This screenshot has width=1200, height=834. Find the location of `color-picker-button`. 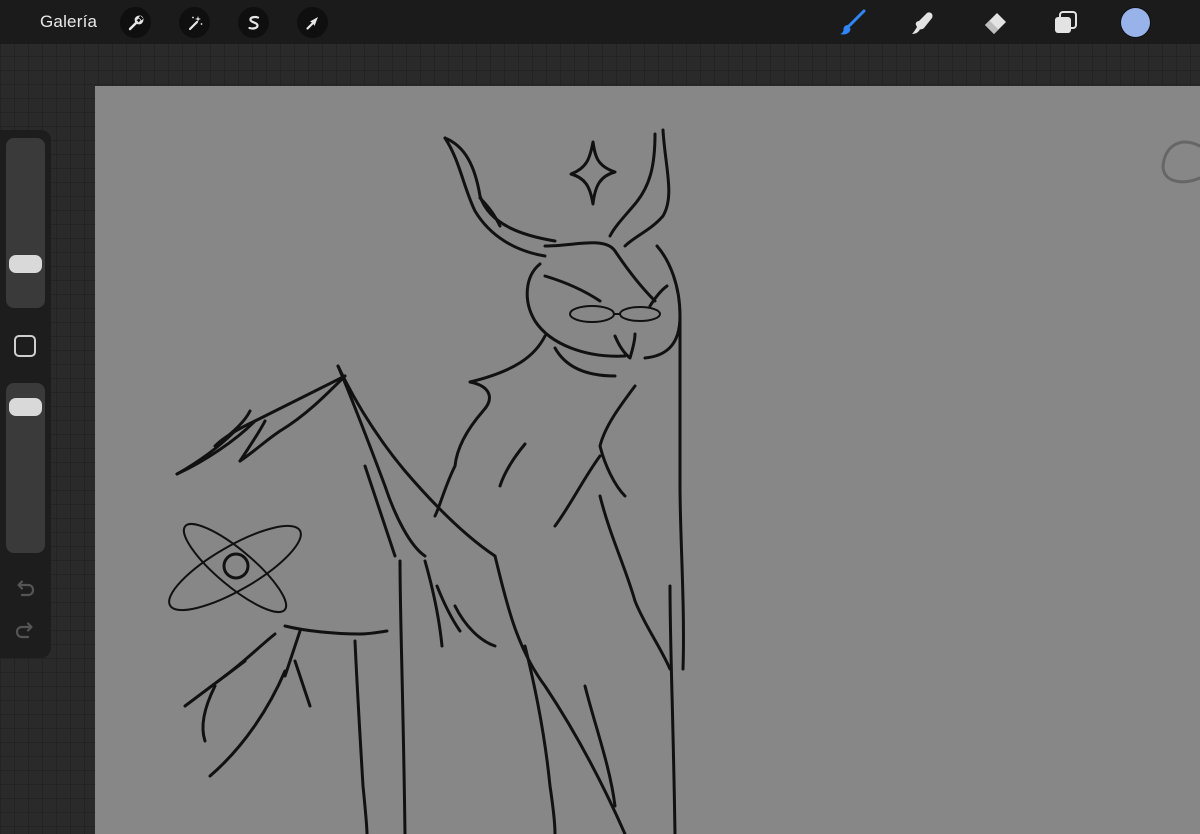

color-picker-button is located at coordinates (1135, 22).